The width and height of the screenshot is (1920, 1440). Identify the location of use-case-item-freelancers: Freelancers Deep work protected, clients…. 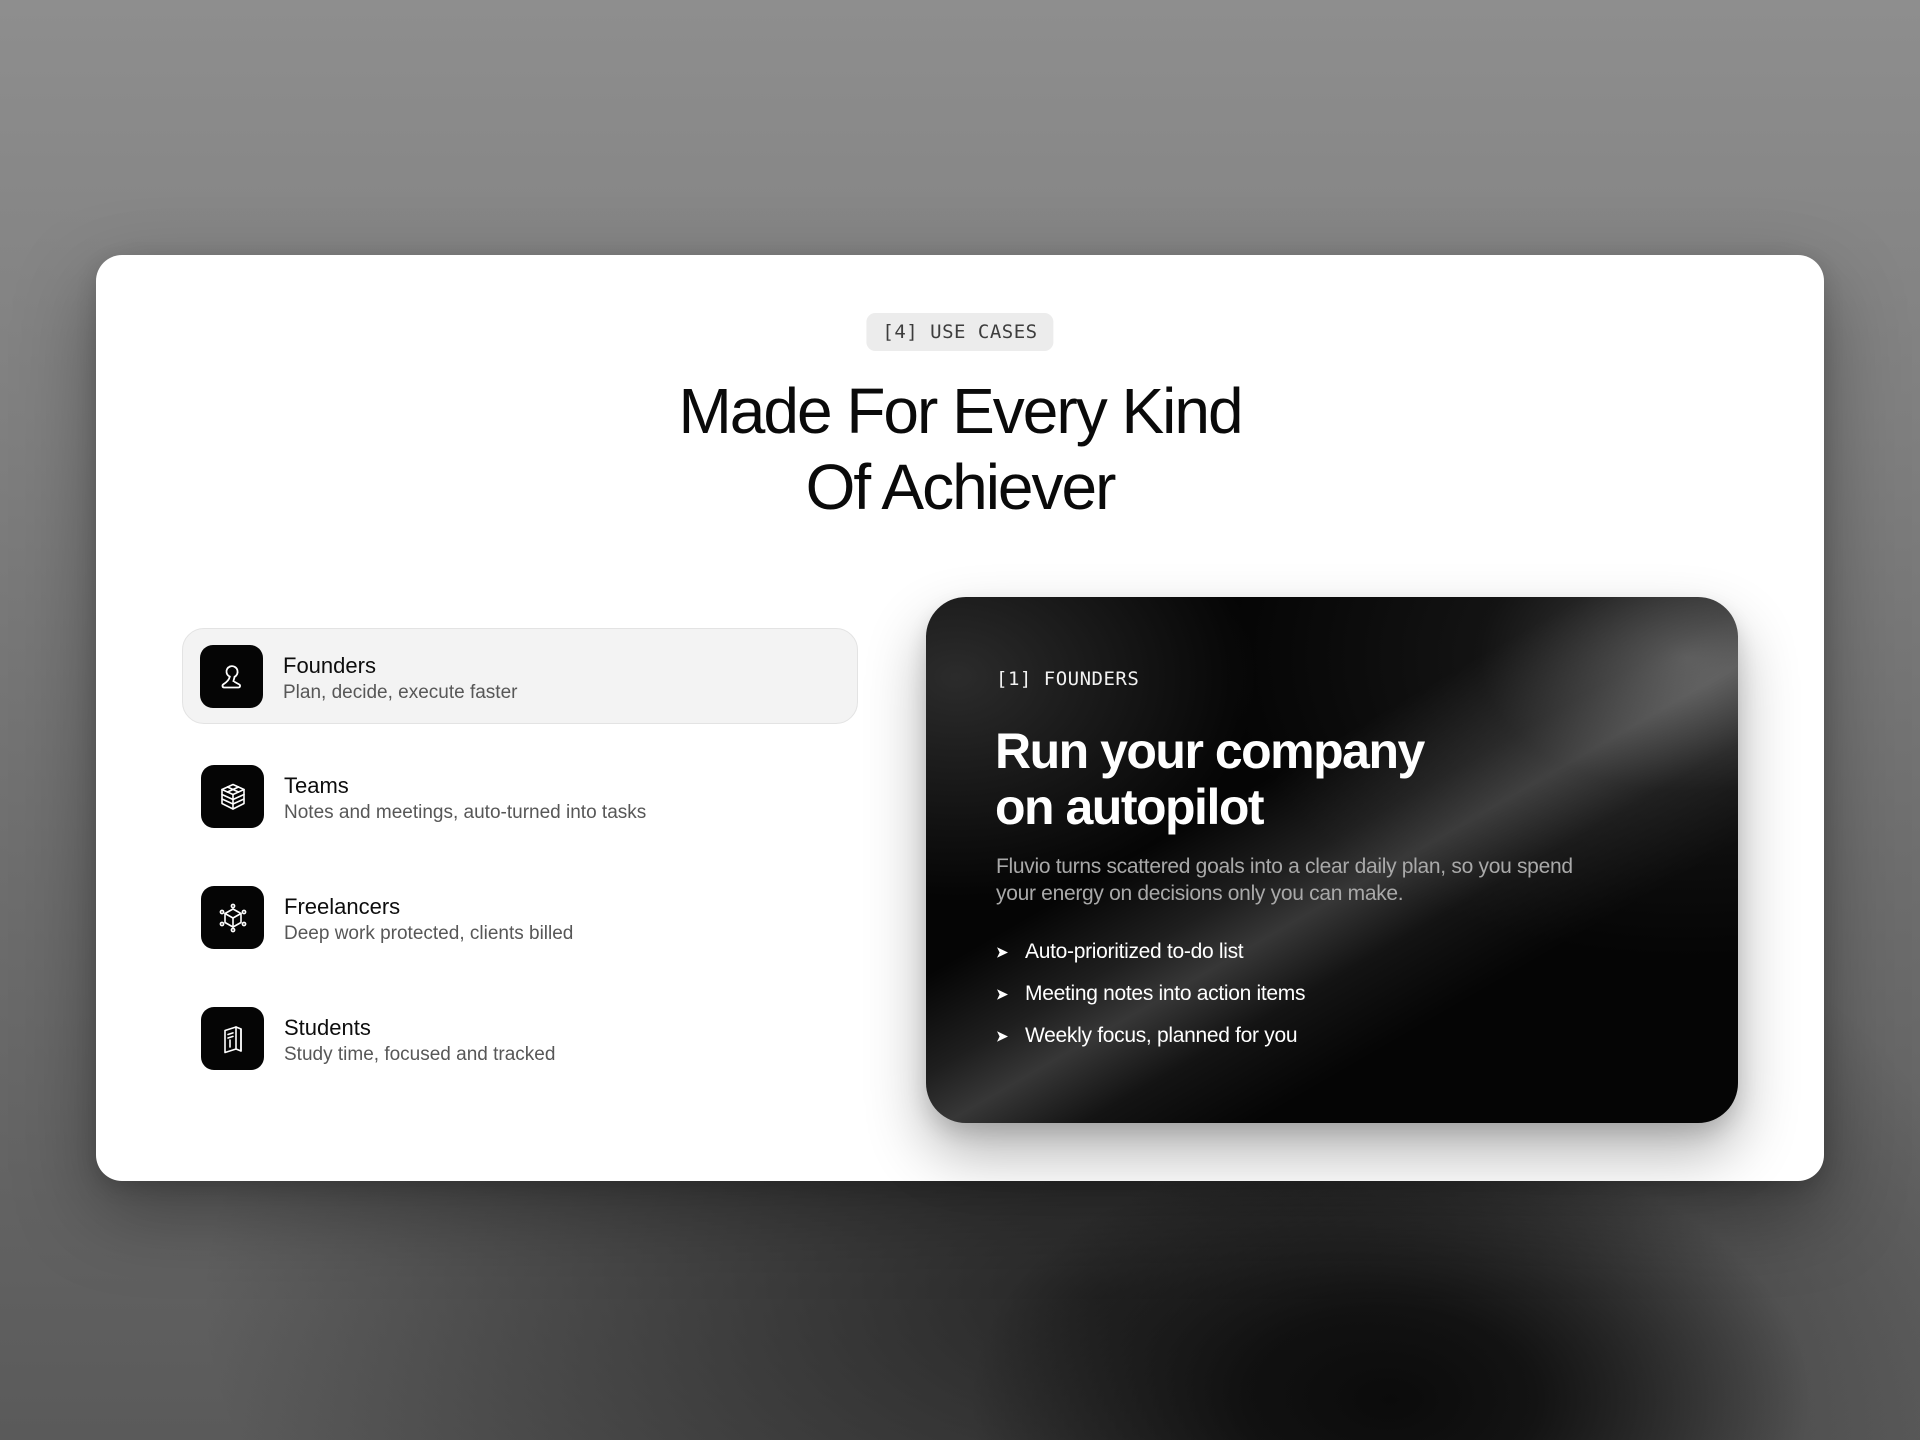
(520, 918).